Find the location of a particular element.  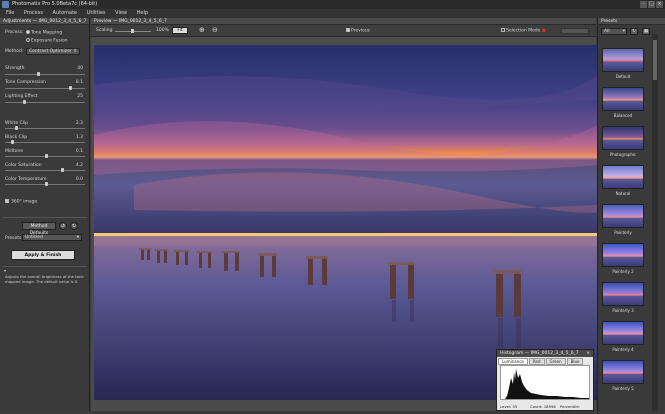

menu-utilities: Utilities is located at coordinates (96, 13).